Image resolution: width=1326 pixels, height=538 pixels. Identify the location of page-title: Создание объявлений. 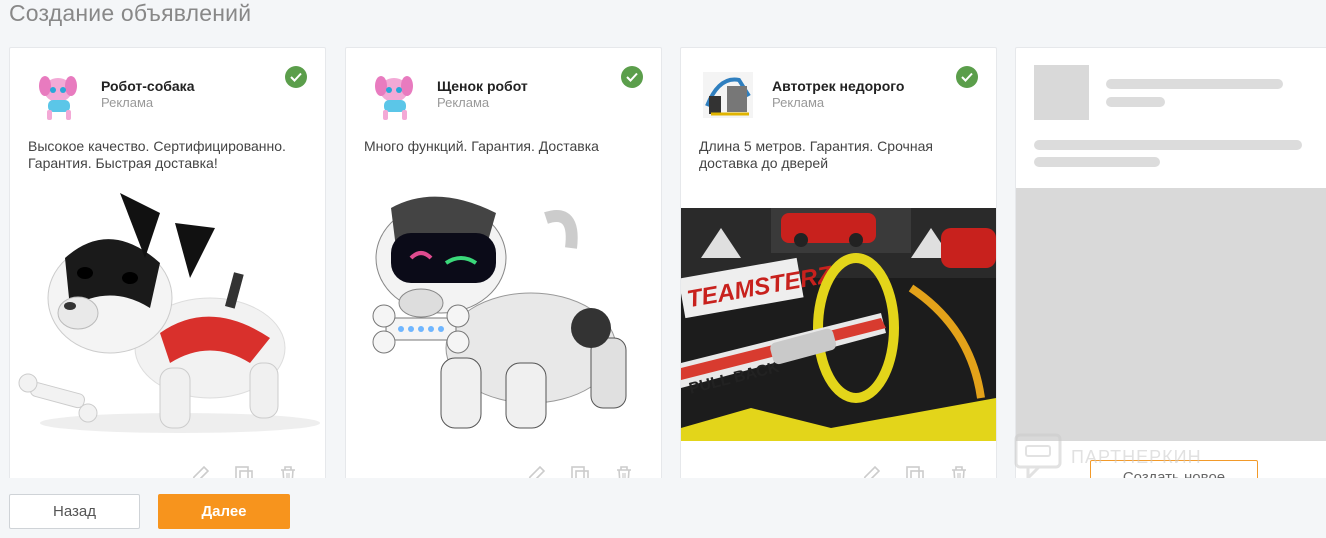
(130, 13).